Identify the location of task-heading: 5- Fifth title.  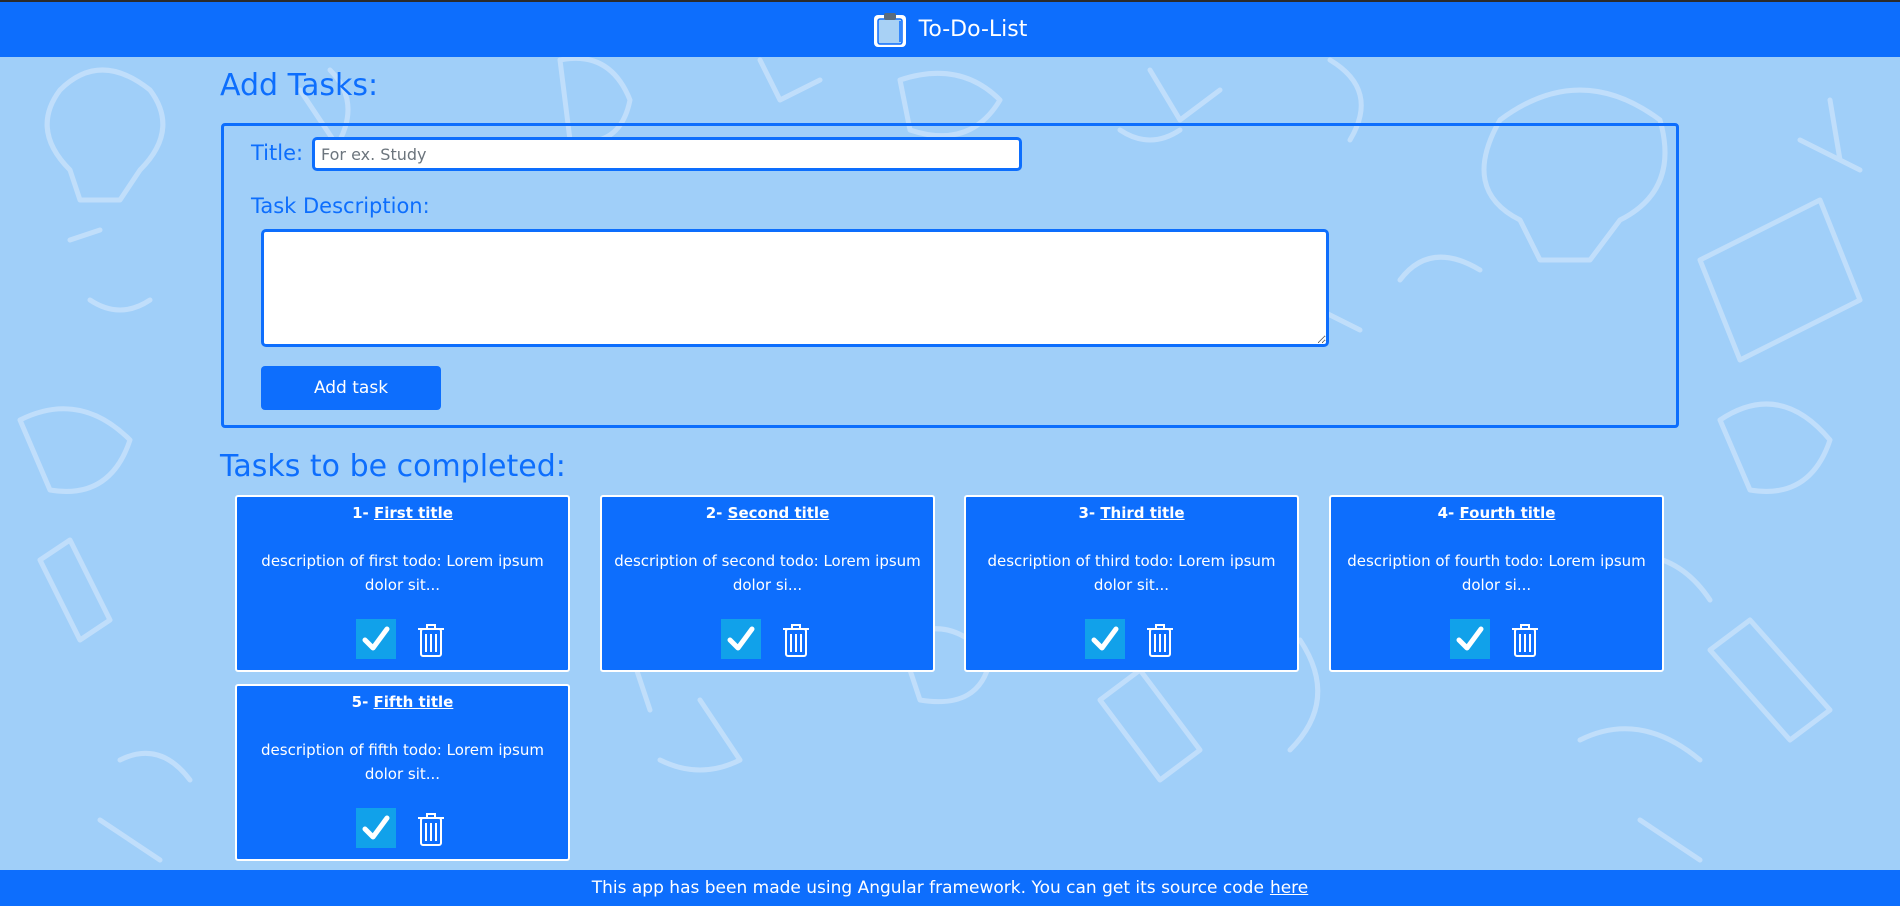
(402, 702).